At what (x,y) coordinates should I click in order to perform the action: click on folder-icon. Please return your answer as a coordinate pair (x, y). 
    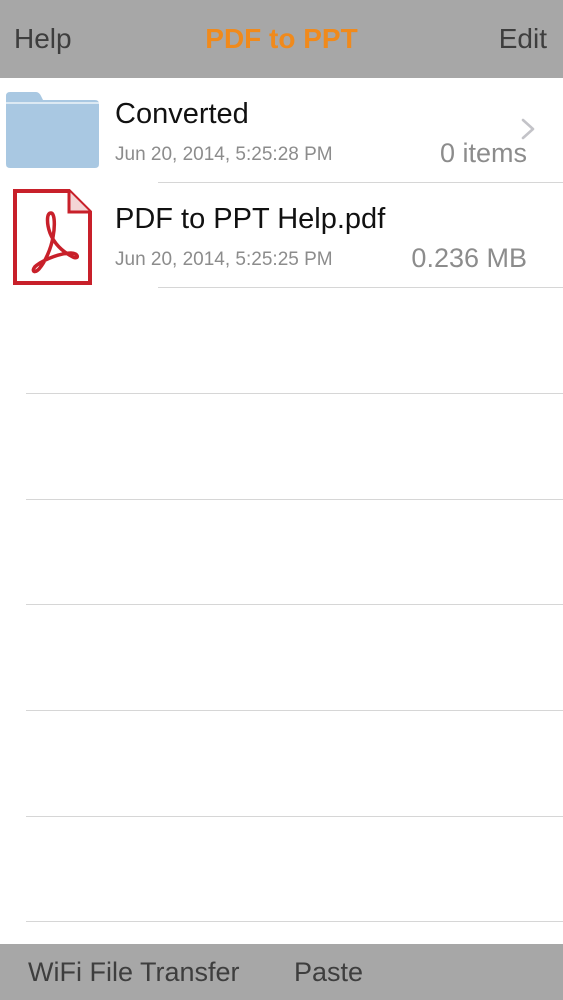
    Looking at the image, I should click on (52, 130).